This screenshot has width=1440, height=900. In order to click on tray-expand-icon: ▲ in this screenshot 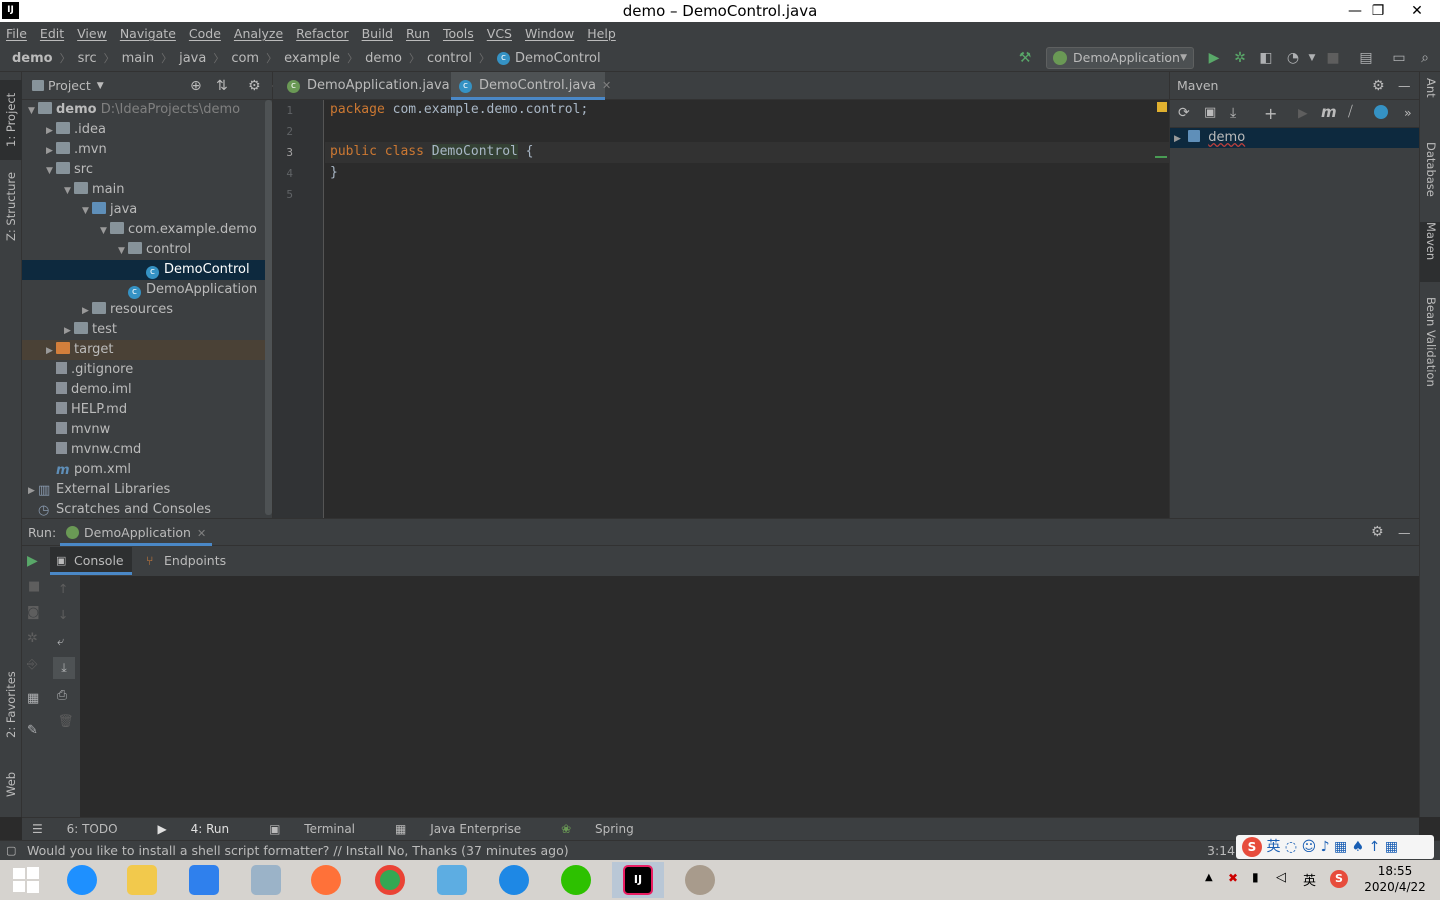, I will do `click(1209, 877)`.